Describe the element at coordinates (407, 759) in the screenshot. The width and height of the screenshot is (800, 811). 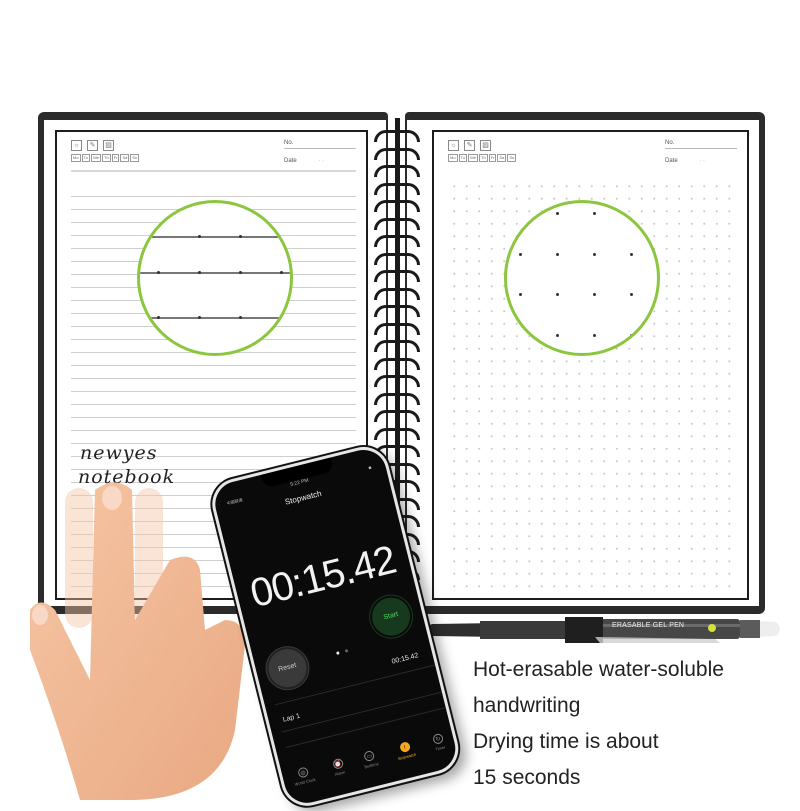
I see `tab-stopwatch: ! Stopwatch` at that location.